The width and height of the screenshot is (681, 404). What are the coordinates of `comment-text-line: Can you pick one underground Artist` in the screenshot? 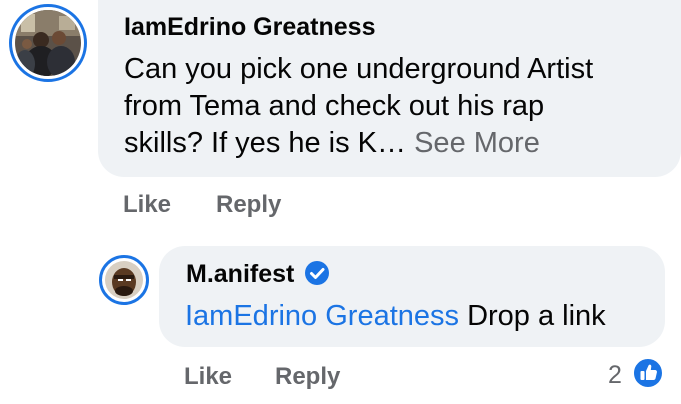 It's located at (359, 69).